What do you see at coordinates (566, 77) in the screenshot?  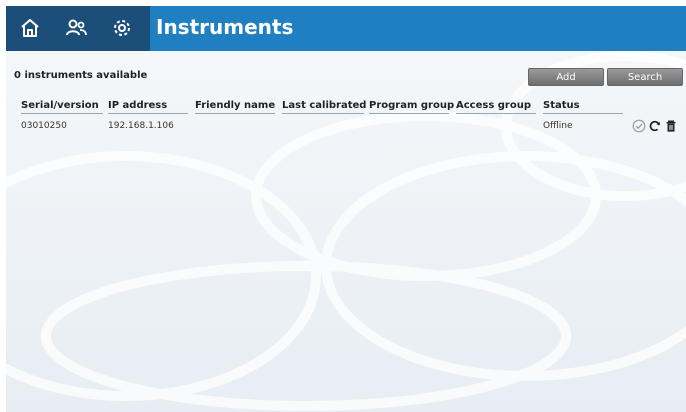 I see `add-button: Add` at bounding box center [566, 77].